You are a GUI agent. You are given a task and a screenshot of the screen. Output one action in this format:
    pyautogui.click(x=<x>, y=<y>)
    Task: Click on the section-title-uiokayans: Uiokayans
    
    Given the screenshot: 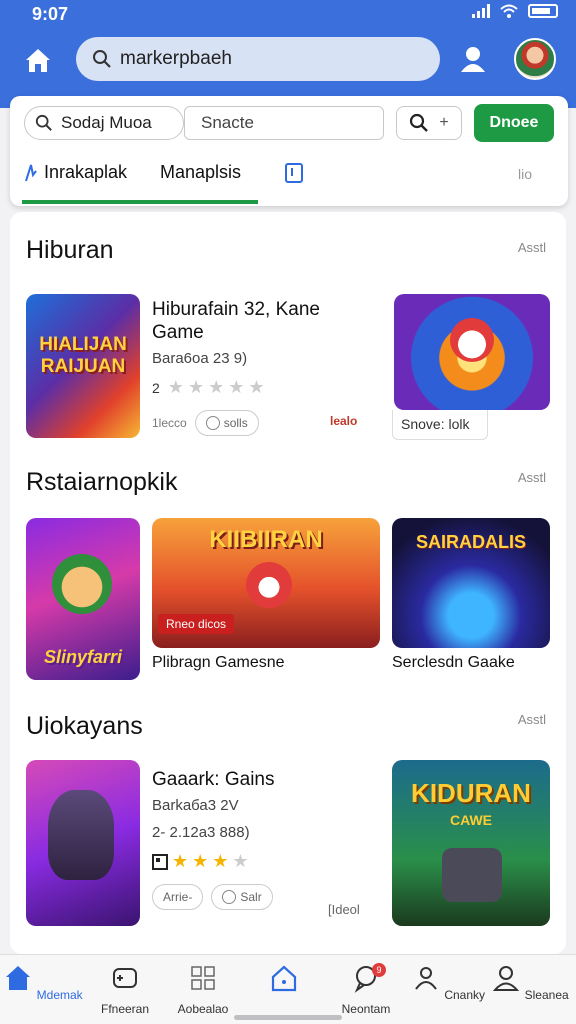 What is the action you would take?
    pyautogui.click(x=84, y=726)
    